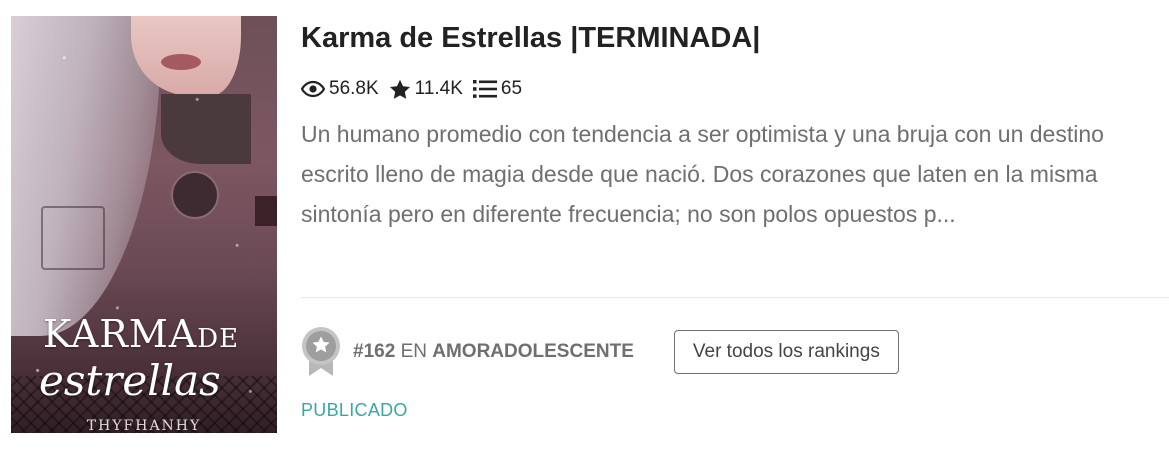 The height and width of the screenshot is (449, 1169). Describe the element at coordinates (497, 89) in the screenshot. I see `parts-stat: 65` at that location.